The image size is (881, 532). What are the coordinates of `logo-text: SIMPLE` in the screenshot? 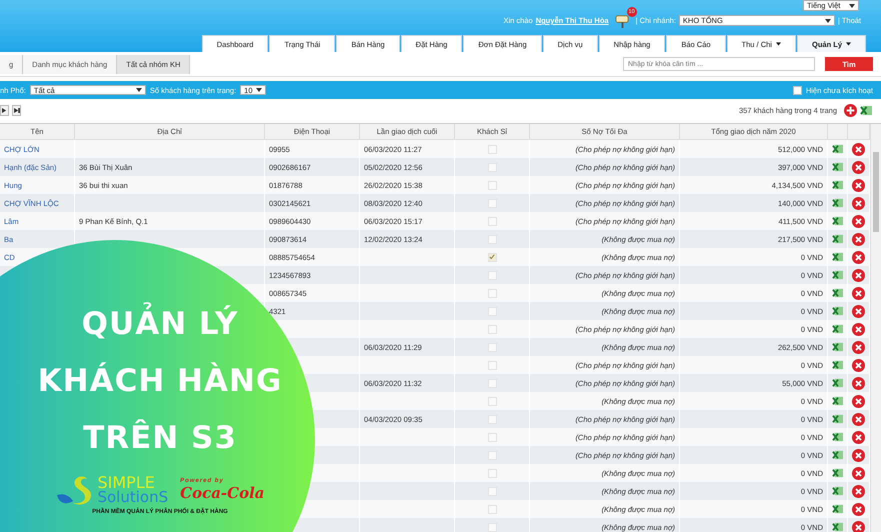 It's located at (126, 483).